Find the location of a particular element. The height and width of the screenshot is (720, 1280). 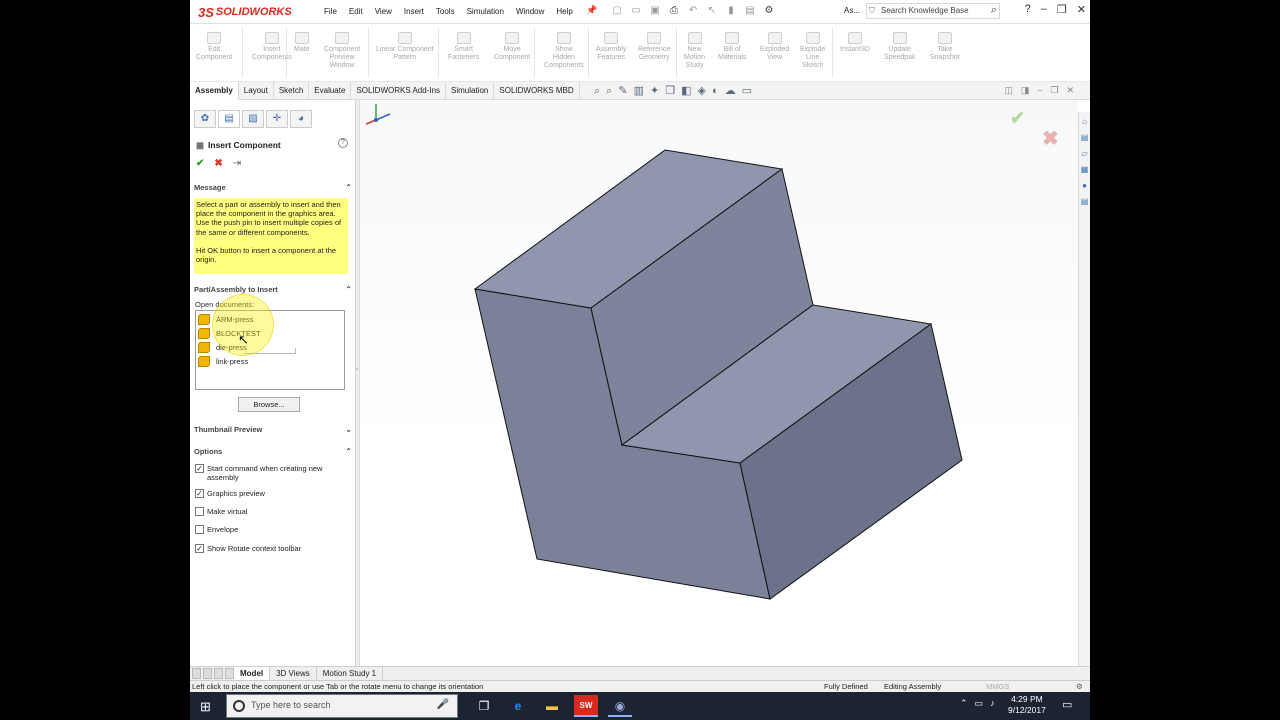

property-manager-tab-icon: ▤ is located at coordinates (229, 119).